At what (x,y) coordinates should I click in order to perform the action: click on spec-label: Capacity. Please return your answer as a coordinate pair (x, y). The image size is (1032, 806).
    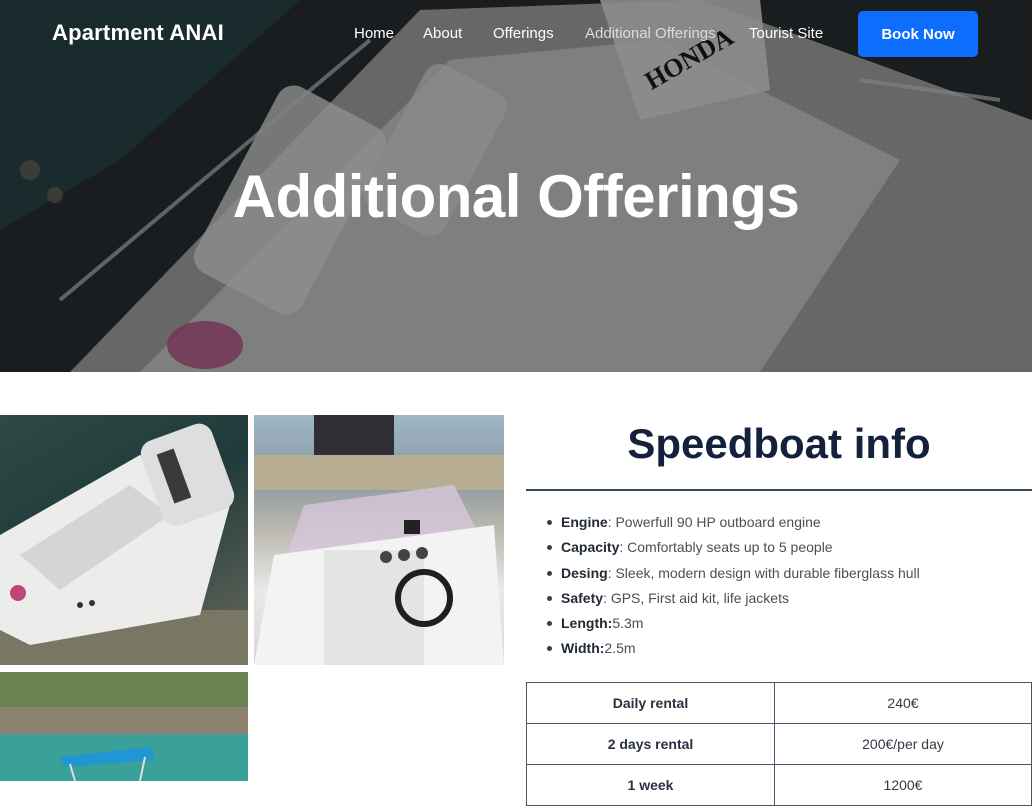
    Looking at the image, I should click on (590, 547).